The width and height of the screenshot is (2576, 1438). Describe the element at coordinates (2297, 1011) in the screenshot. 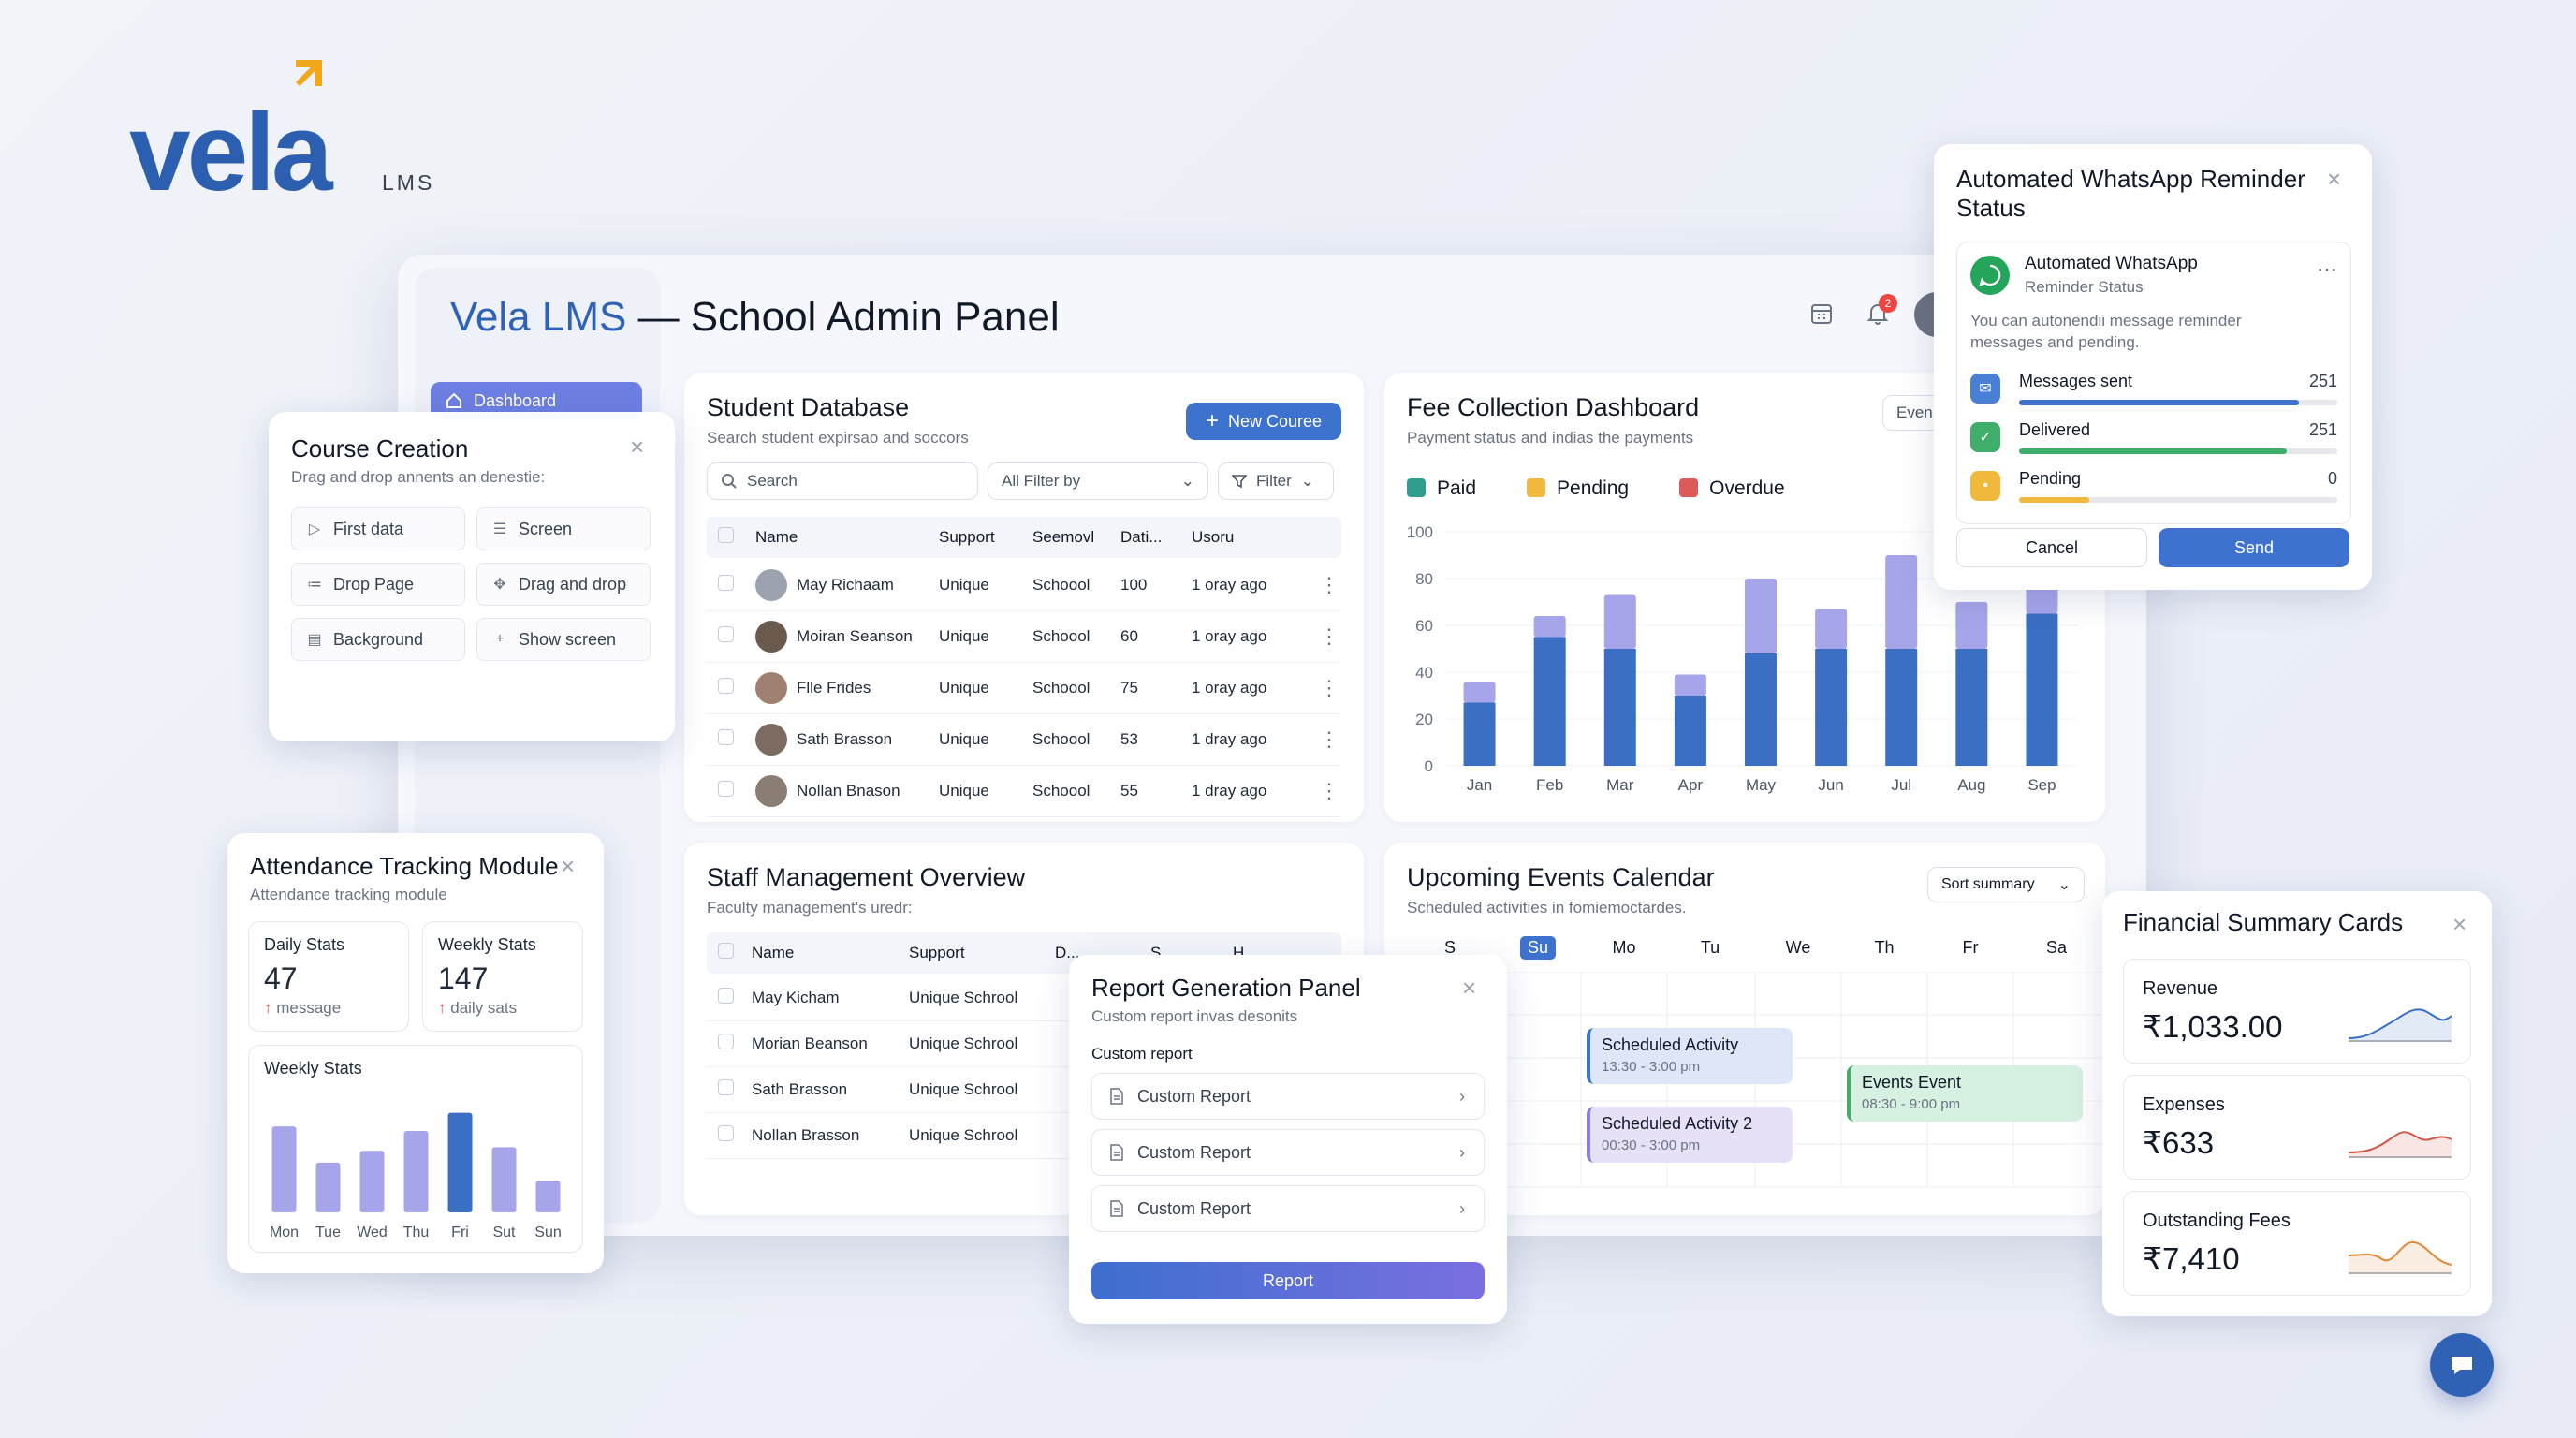

I see `financial-card: Revenue ₹1,033.00` at that location.